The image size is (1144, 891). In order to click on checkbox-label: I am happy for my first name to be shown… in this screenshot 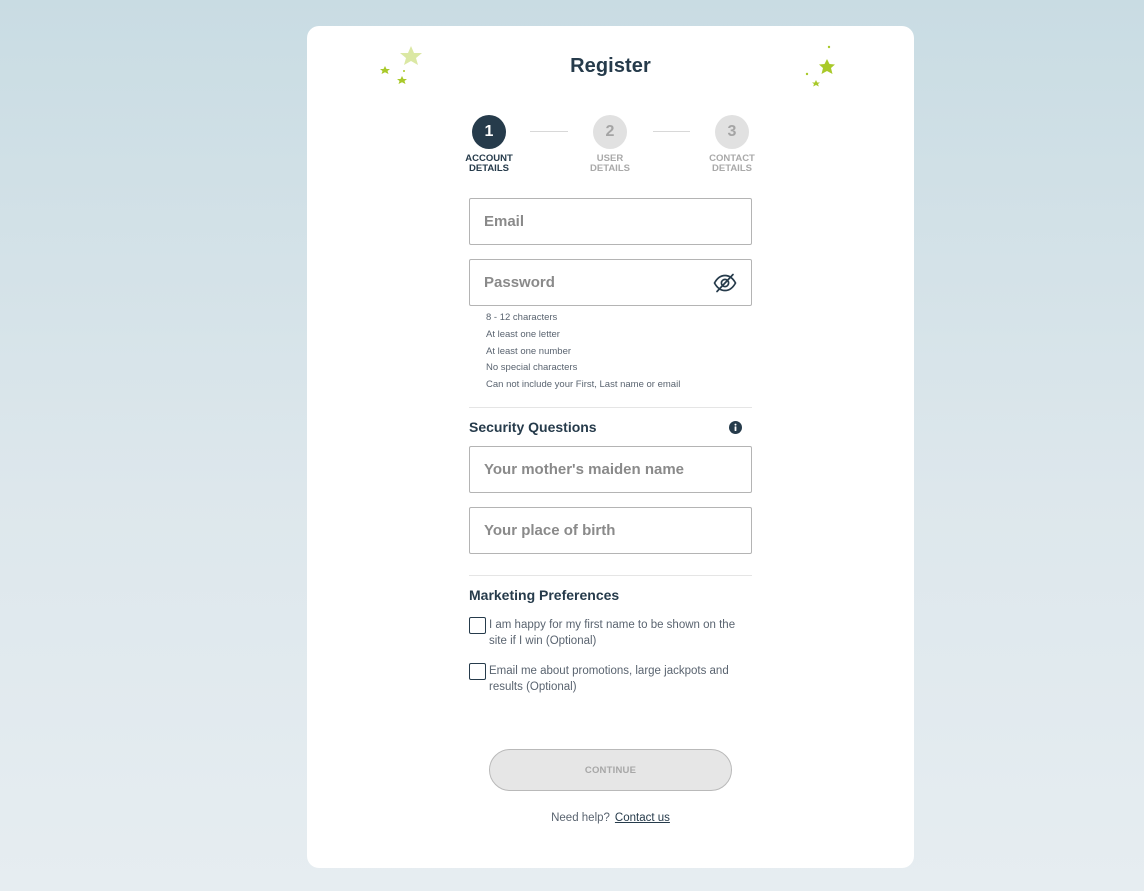, I will do `click(619, 633)`.